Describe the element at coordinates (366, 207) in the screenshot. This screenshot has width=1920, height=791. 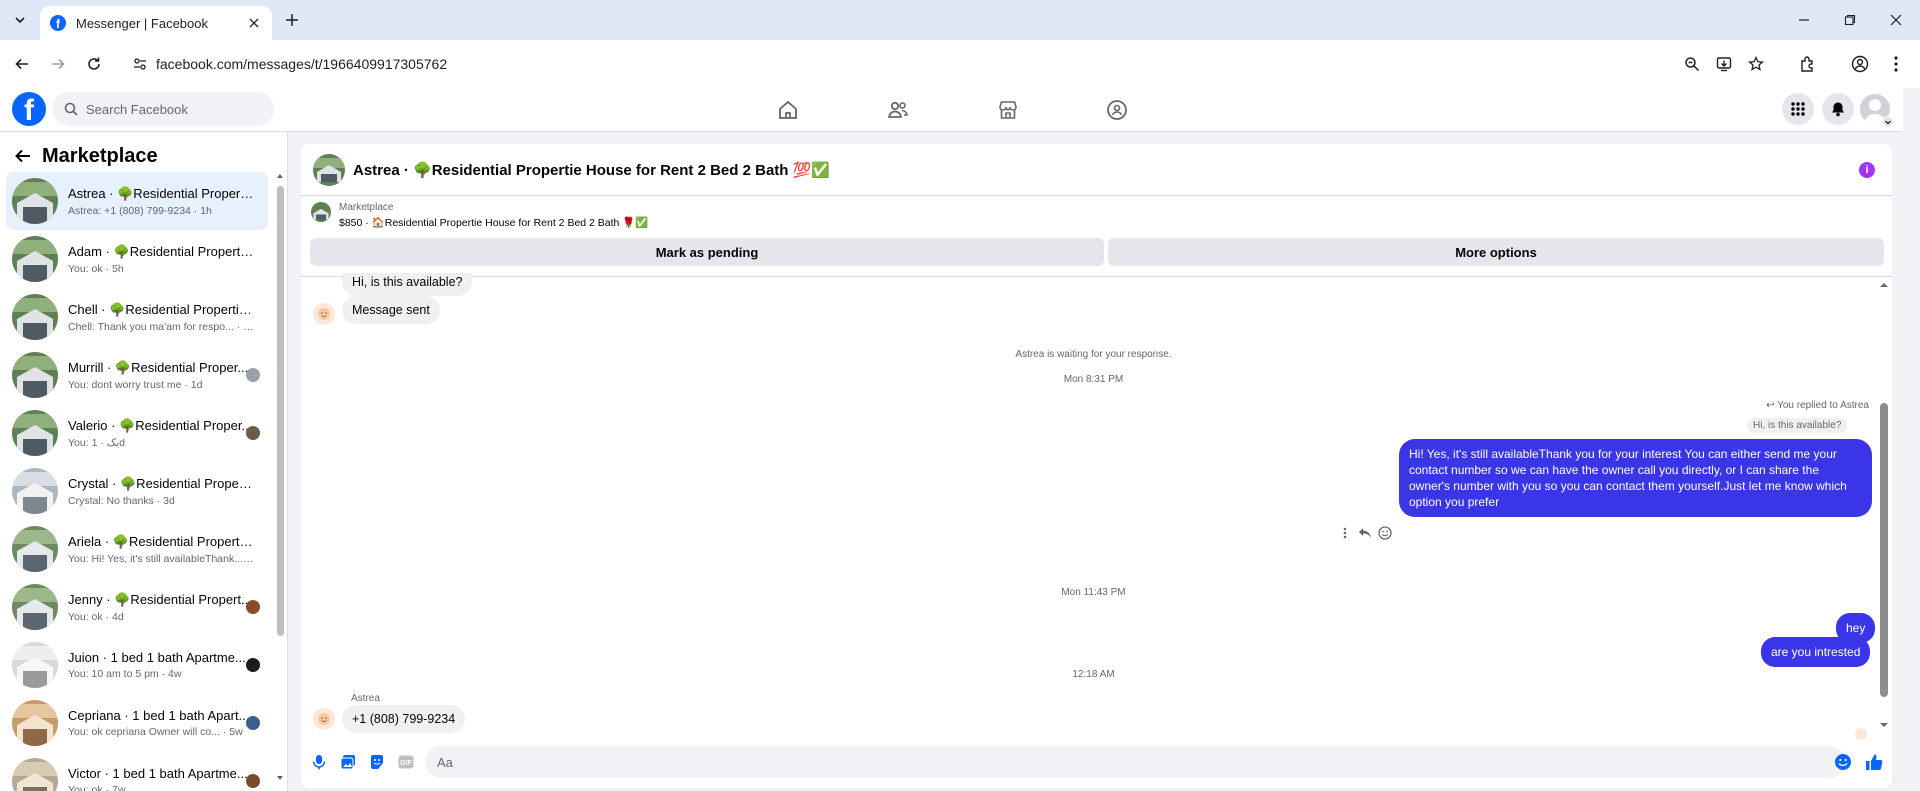
I see `listing-label: Marketplace` at that location.